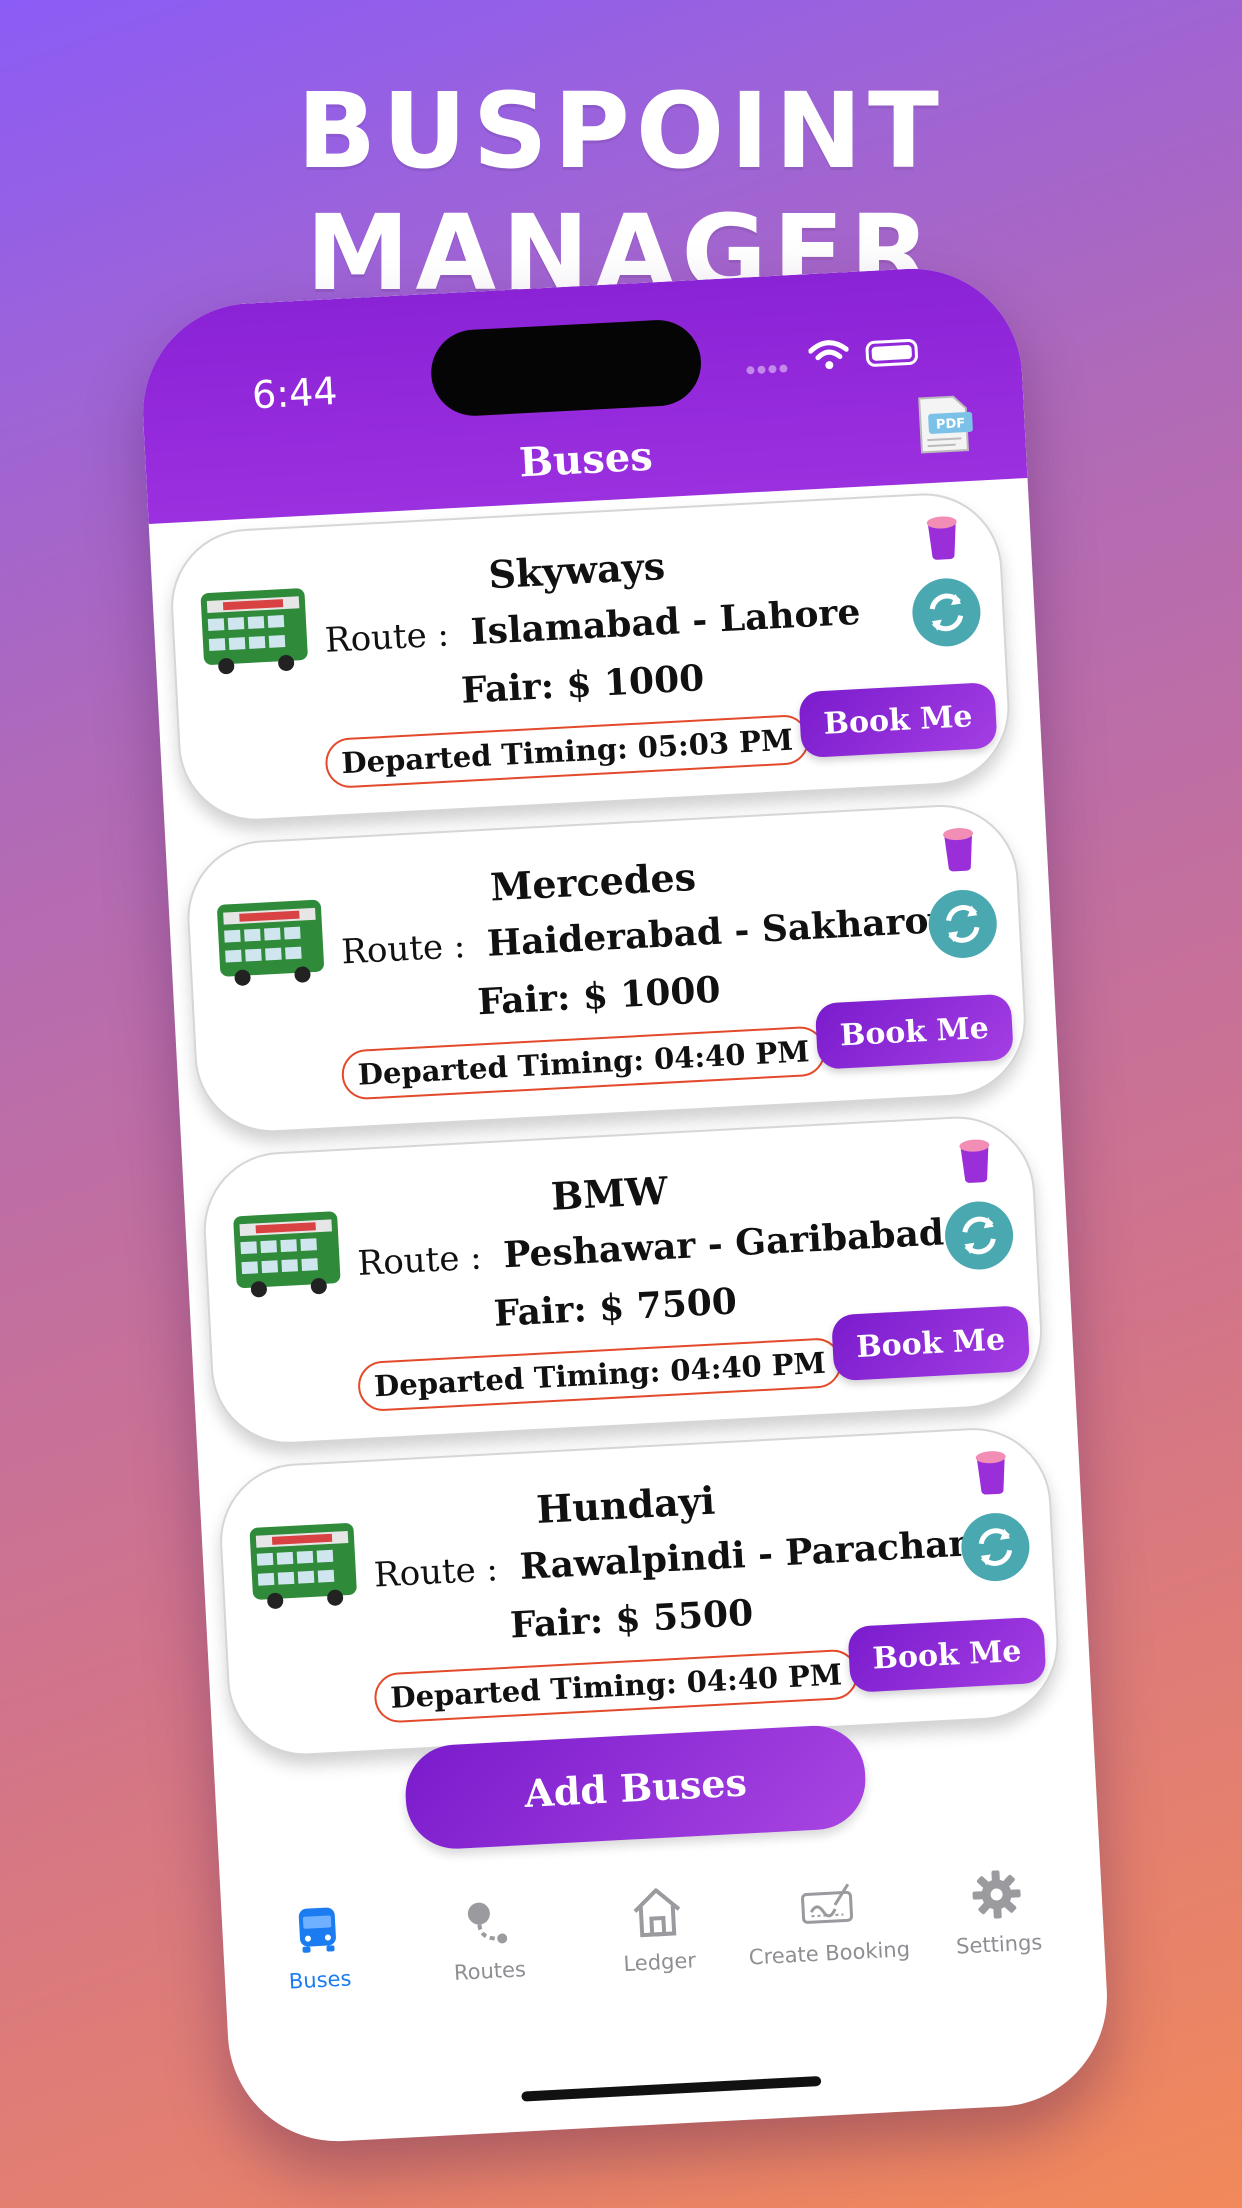 The image size is (1242, 2208). What do you see at coordinates (723, 1244) in the screenshot?
I see `route-value: Peshawar - Garibabad` at bounding box center [723, 1244].